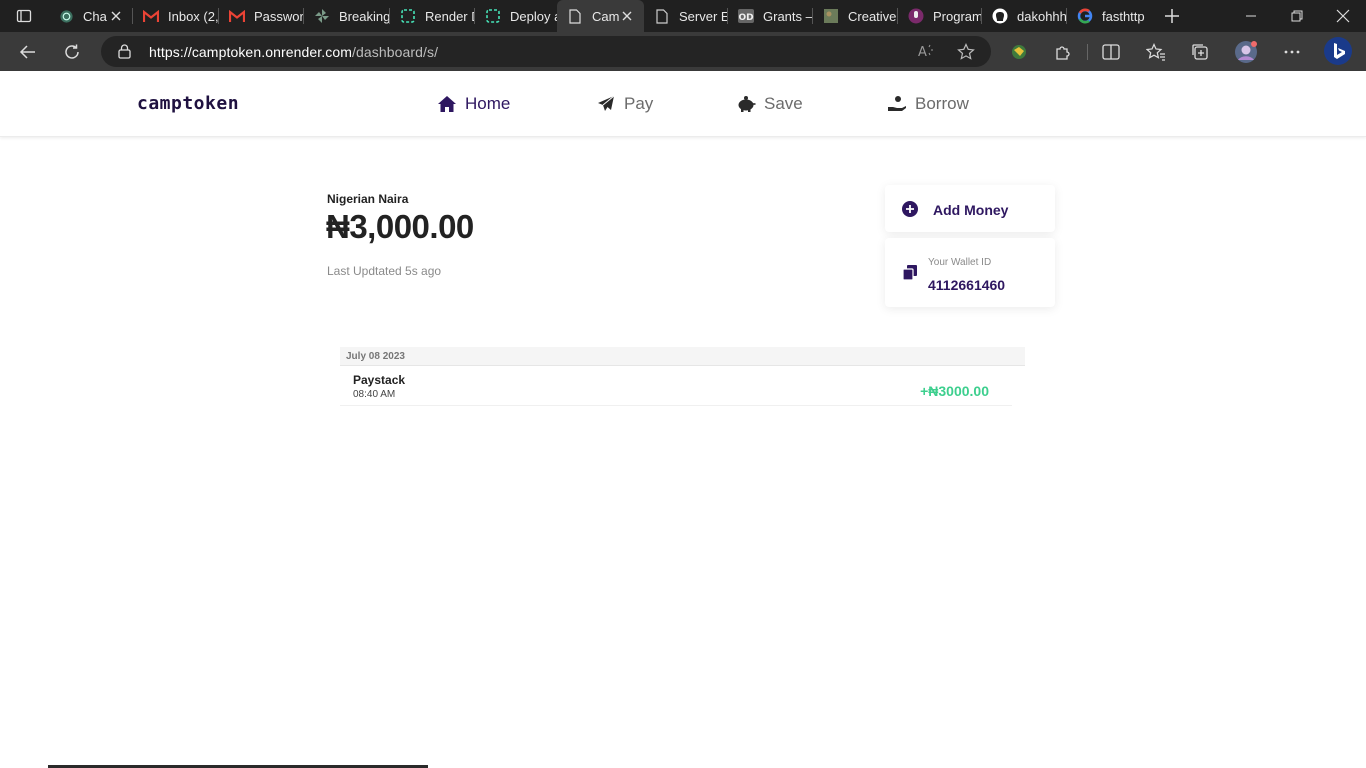  What do you see at coordinates (676, 386) in the screenshot?
I see `transaction-row: Paystack 08:40 AM +₦3000.00` at bounding box center [676, 386].